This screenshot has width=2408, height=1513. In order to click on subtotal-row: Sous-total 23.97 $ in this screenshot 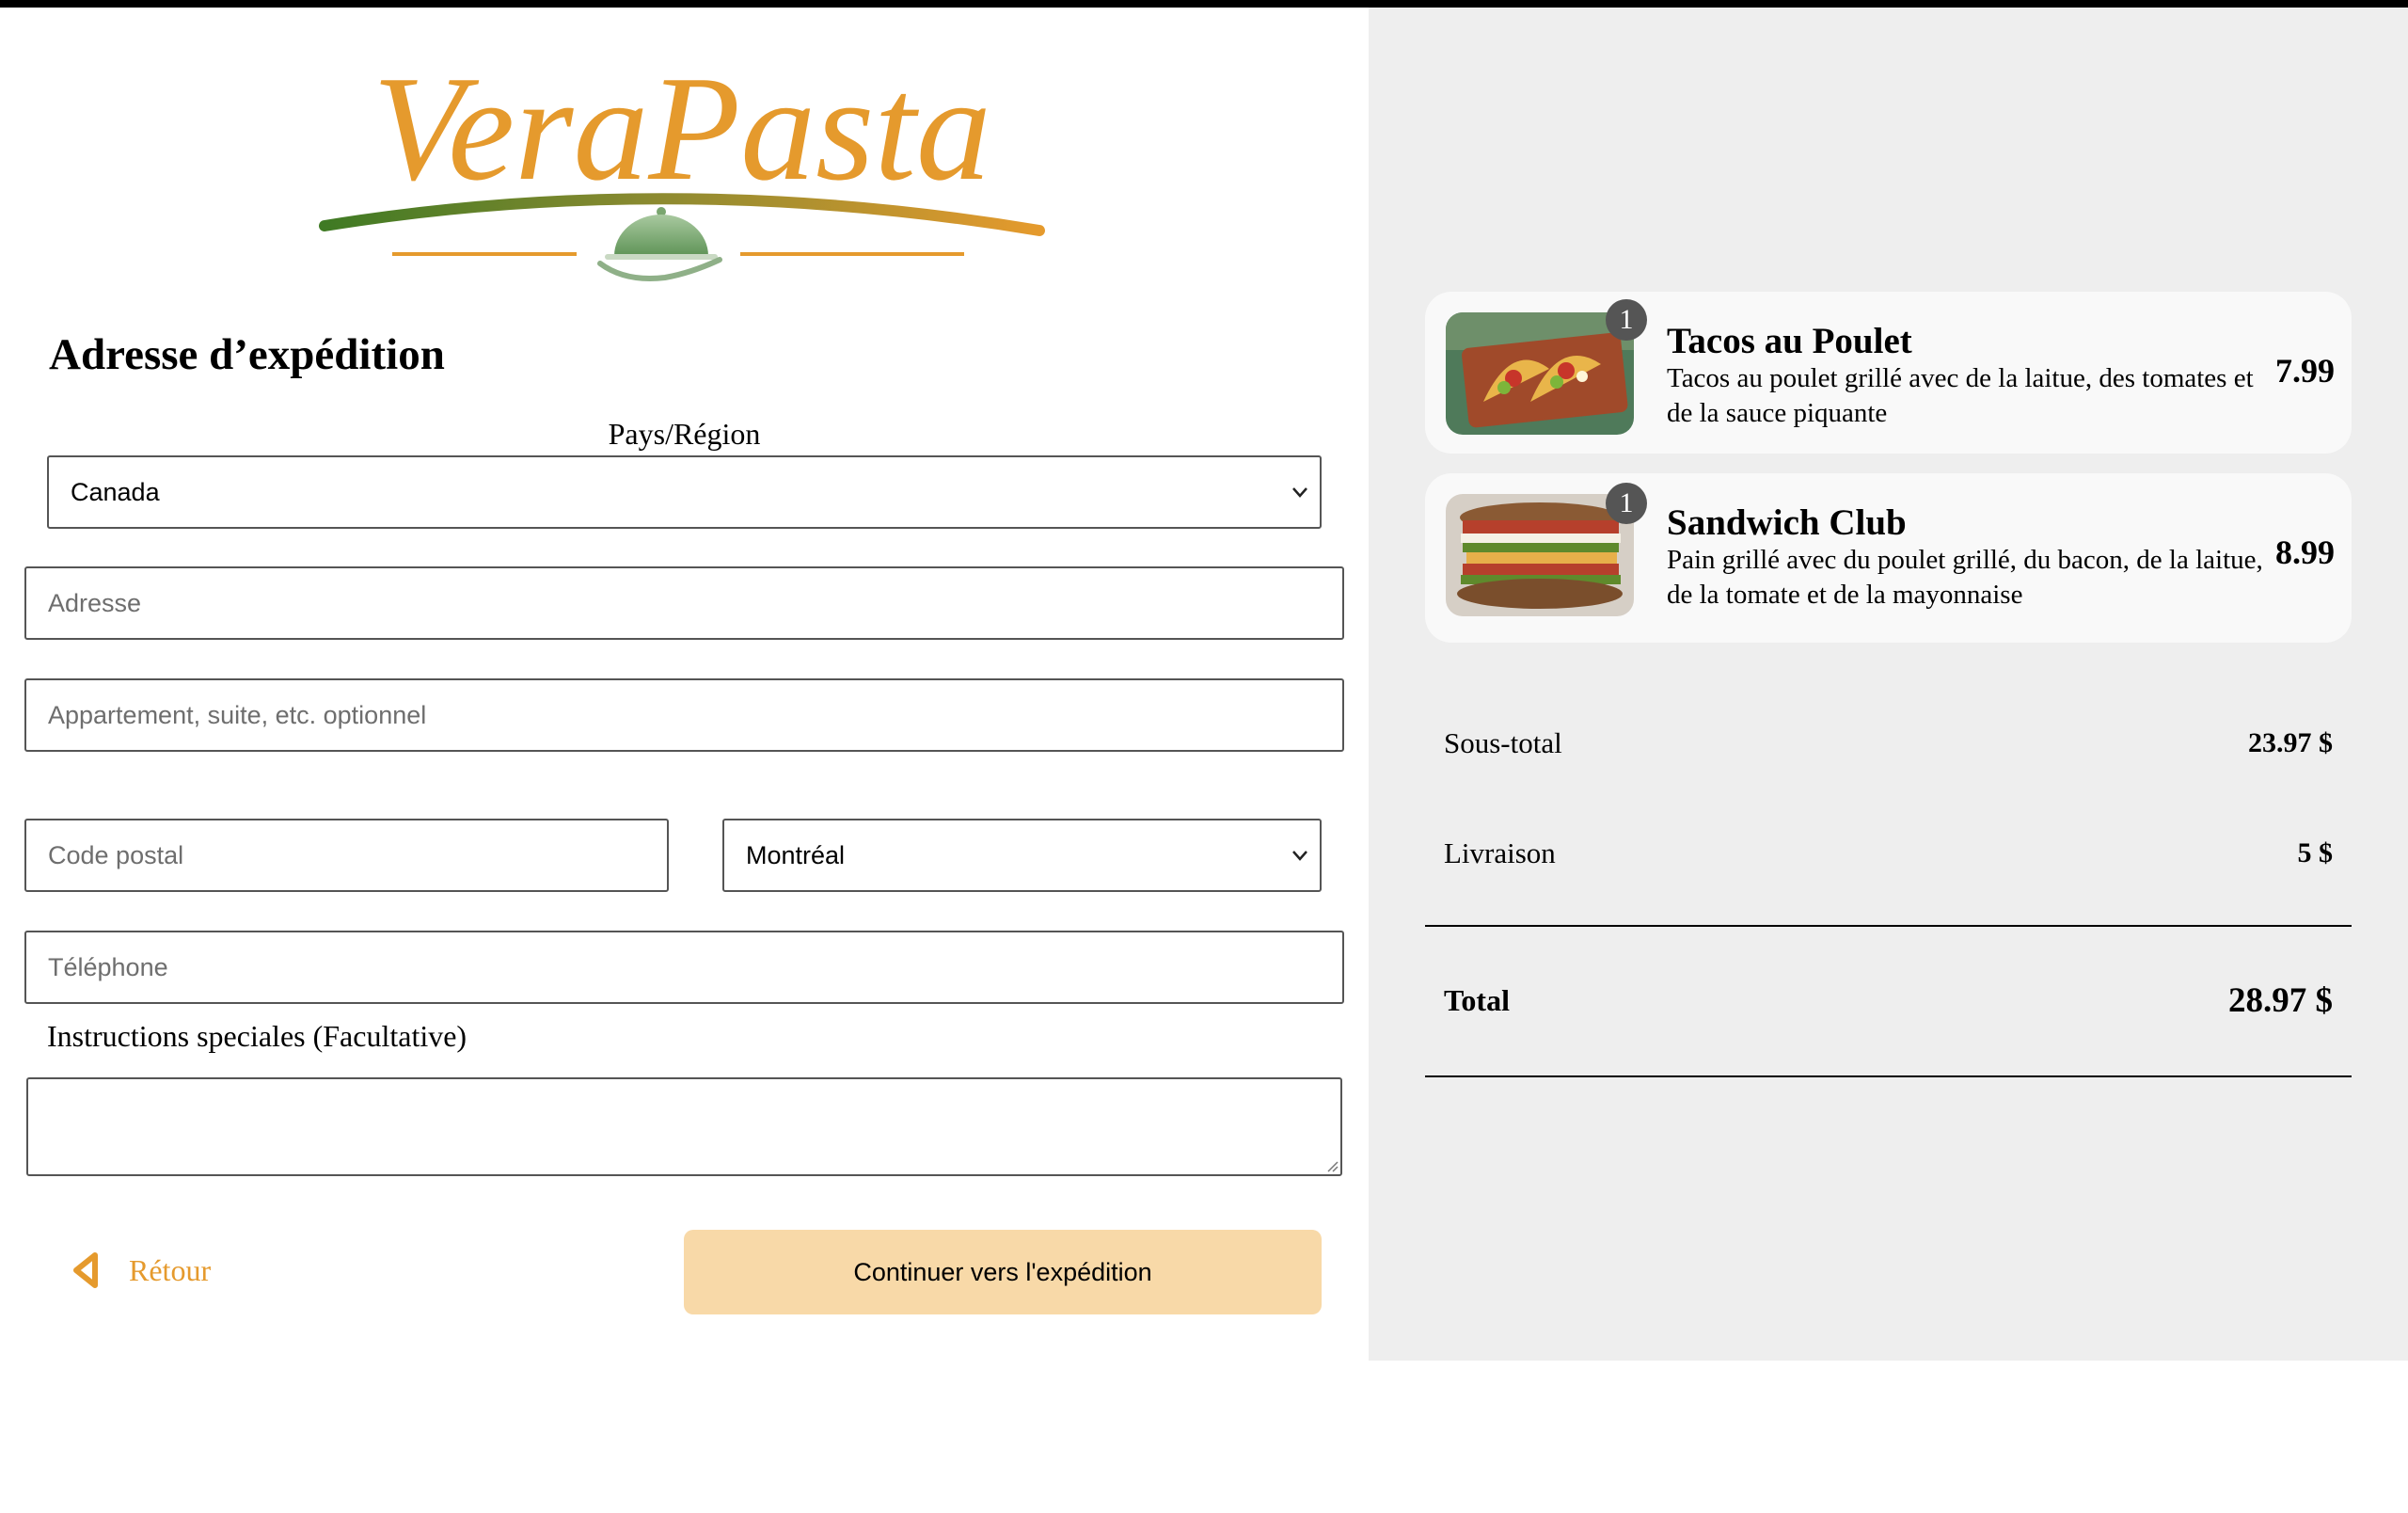, I will do `click(1889, 743)`.